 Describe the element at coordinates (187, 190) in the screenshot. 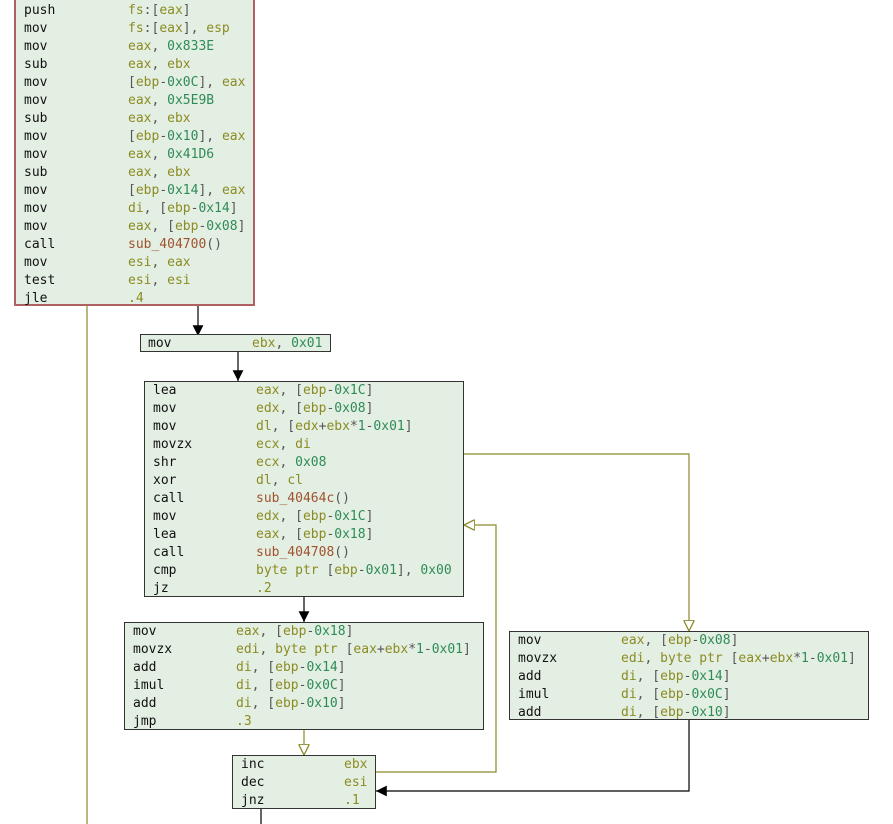

I see `instruction-operands: [ebp-0x14], eax` at that location.